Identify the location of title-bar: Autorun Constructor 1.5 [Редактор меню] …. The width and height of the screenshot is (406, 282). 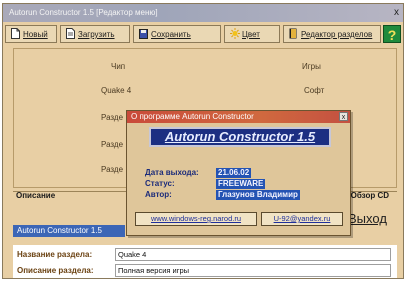
(203, 13).